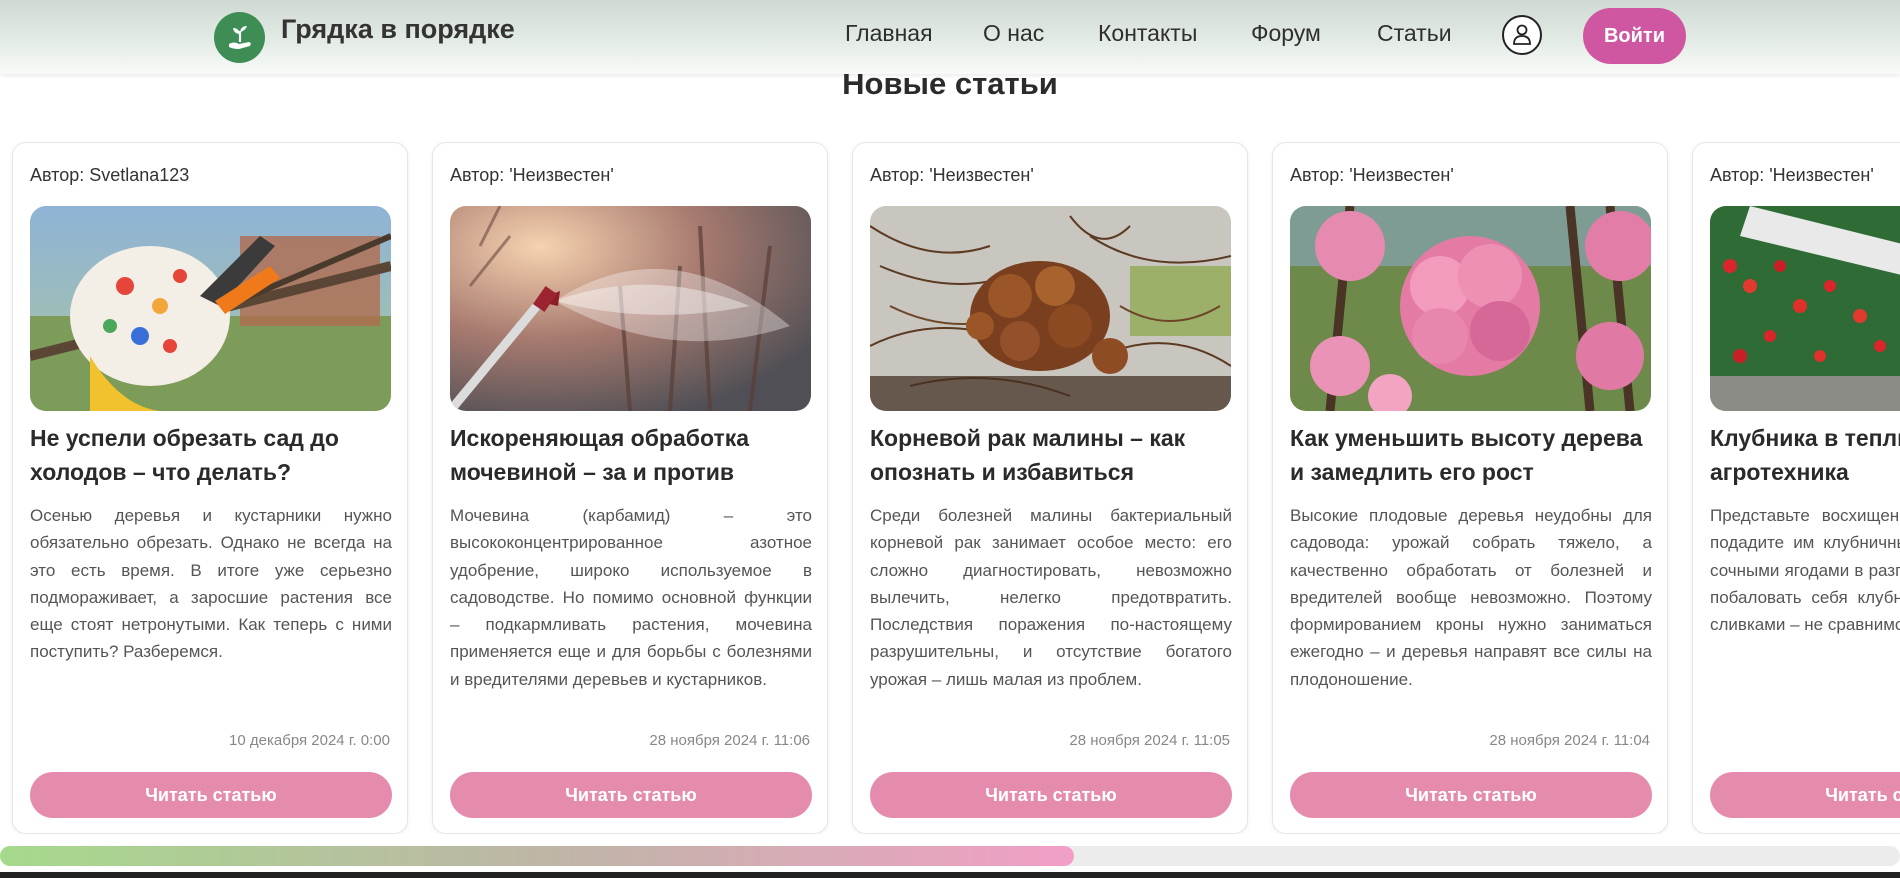  Describe the element at coordinates (110, 175) in the screenshot. I see `article-author: Автор: Svetlana123` at that location.